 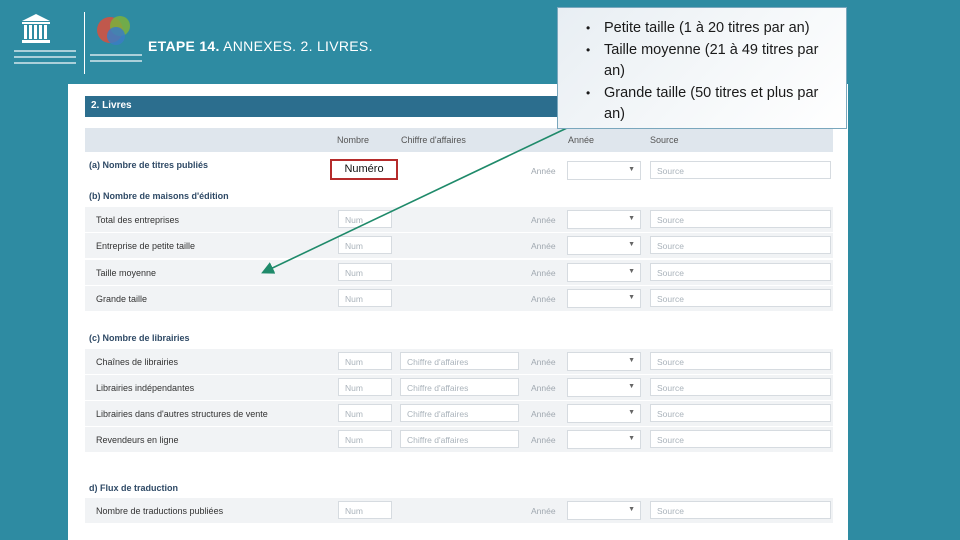 What do you see at coordinates (709, 29) in the screenshot?
I see `callout-item: Petite taille (1 à 20 titres par an)` at bounding box center [709, 29].